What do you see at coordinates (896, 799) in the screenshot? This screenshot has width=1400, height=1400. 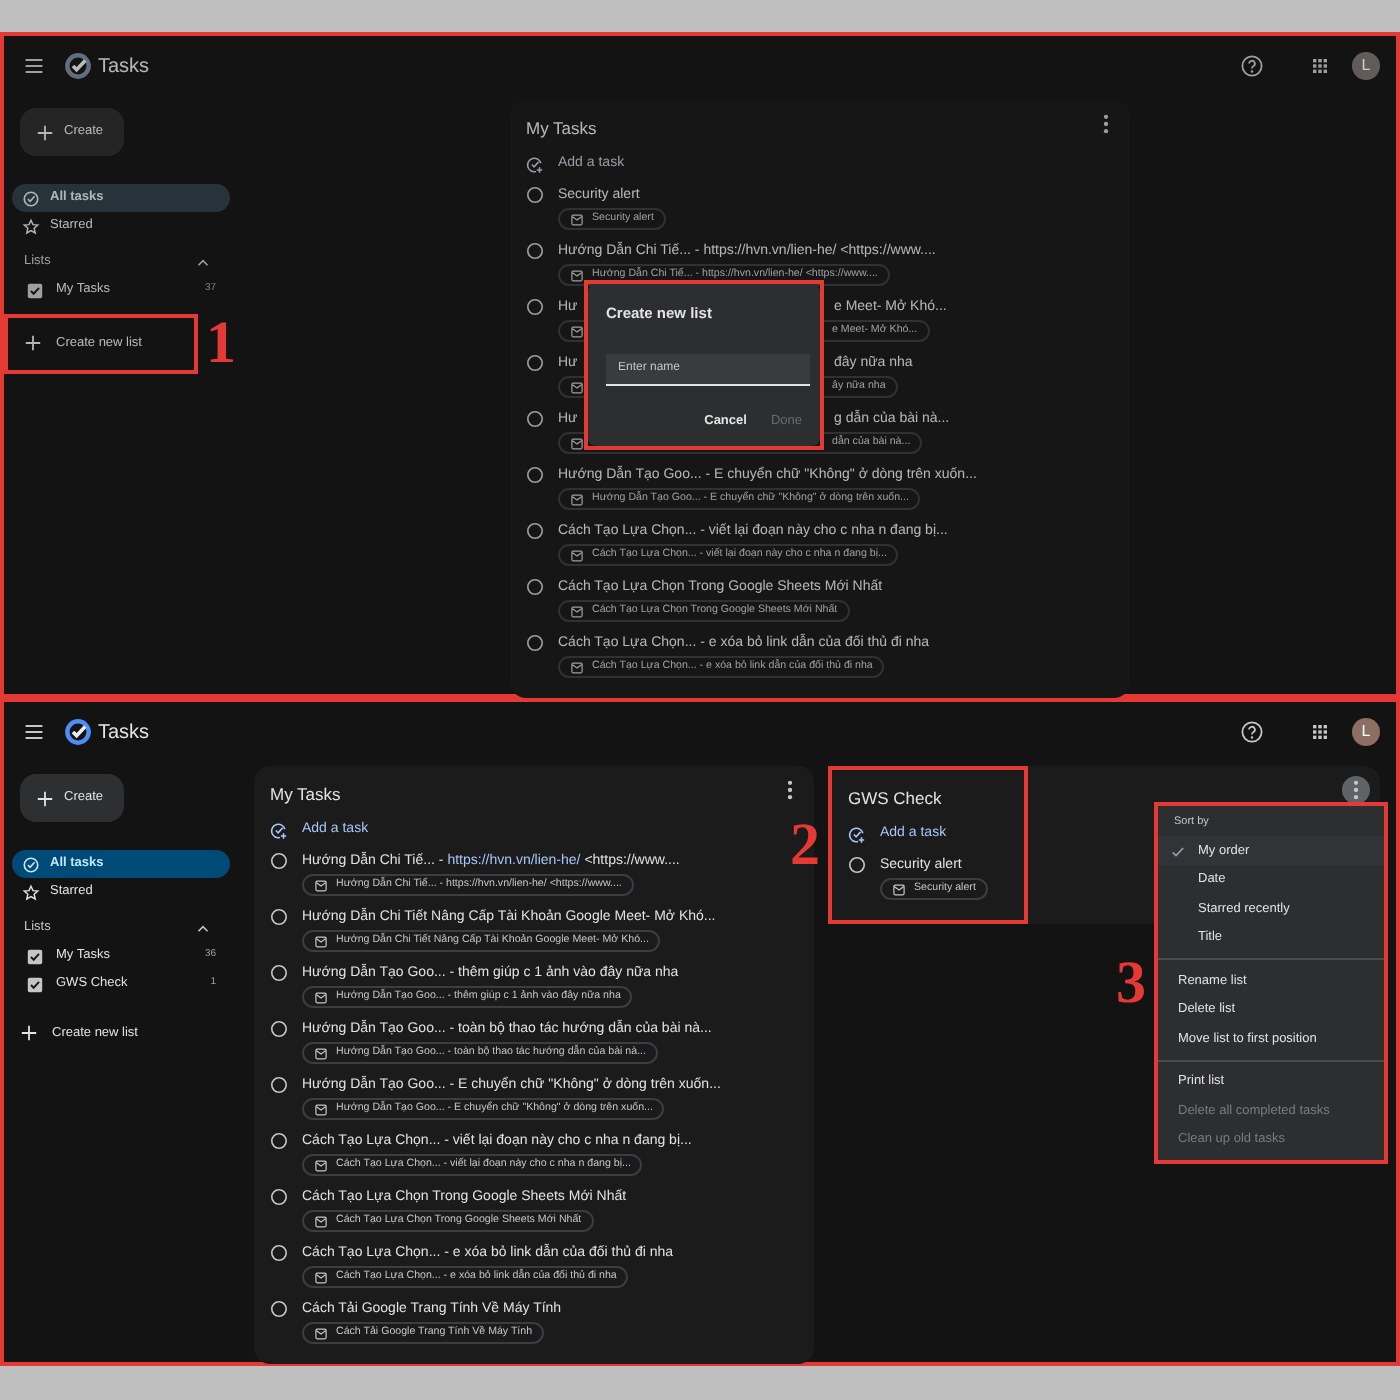 I see `list-title: GWS Check` at bounding box center [896, 799].